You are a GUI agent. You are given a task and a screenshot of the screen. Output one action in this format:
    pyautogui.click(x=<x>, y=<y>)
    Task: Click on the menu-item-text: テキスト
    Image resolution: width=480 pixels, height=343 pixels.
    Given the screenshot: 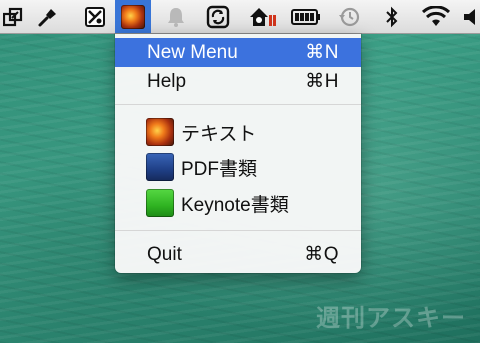 What is the action you would take?
    pyautogui.click(x=238, y=132)
    